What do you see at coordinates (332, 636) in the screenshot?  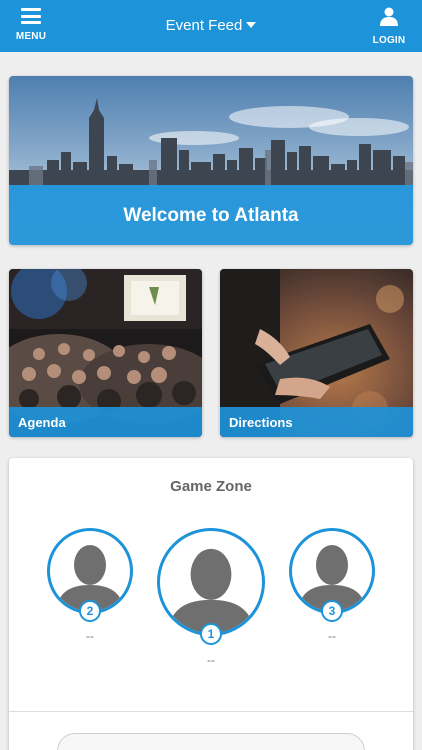 I see `player-3-score: --` at bounding box center [332, 636].